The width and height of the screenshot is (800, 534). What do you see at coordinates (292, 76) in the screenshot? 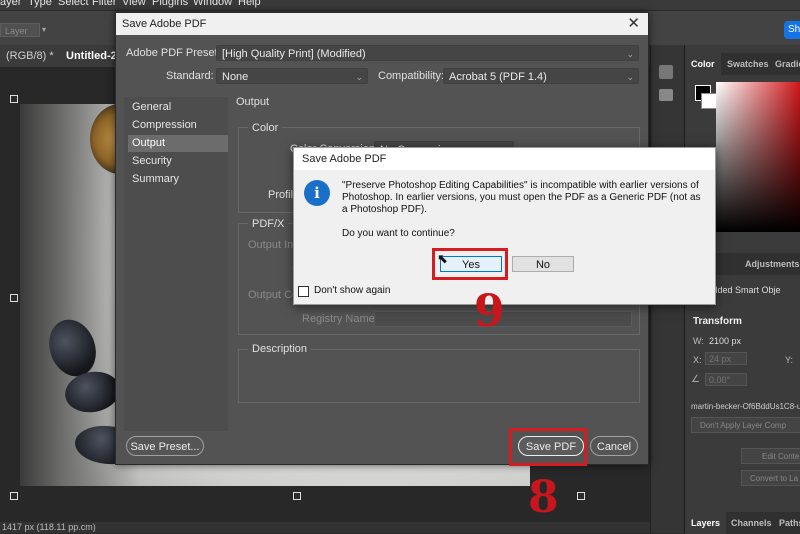
I see `standard-select: None ⌄` at bounding box center [292, 76].